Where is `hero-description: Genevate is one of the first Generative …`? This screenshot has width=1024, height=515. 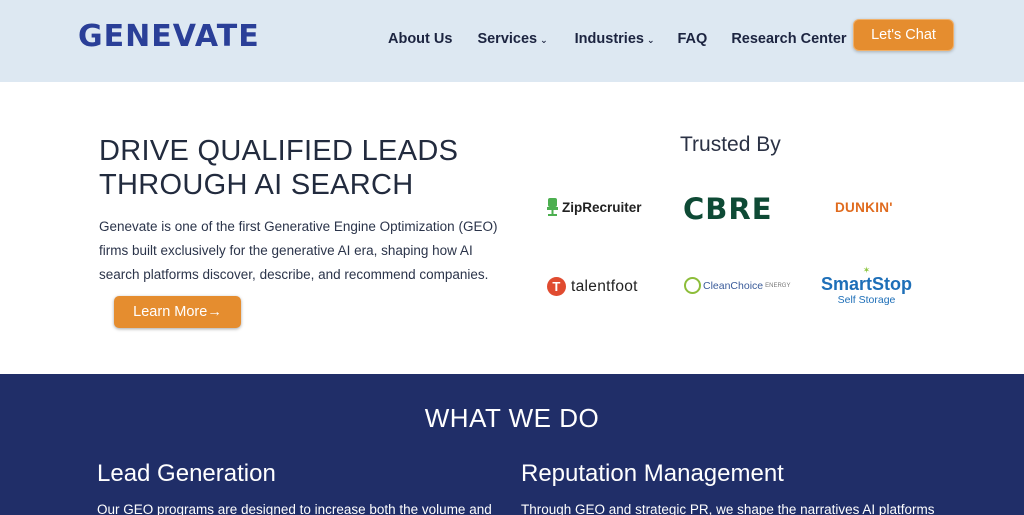 hero-description: Genevate is one of the first Generative … is located at coordinates (298, 250).